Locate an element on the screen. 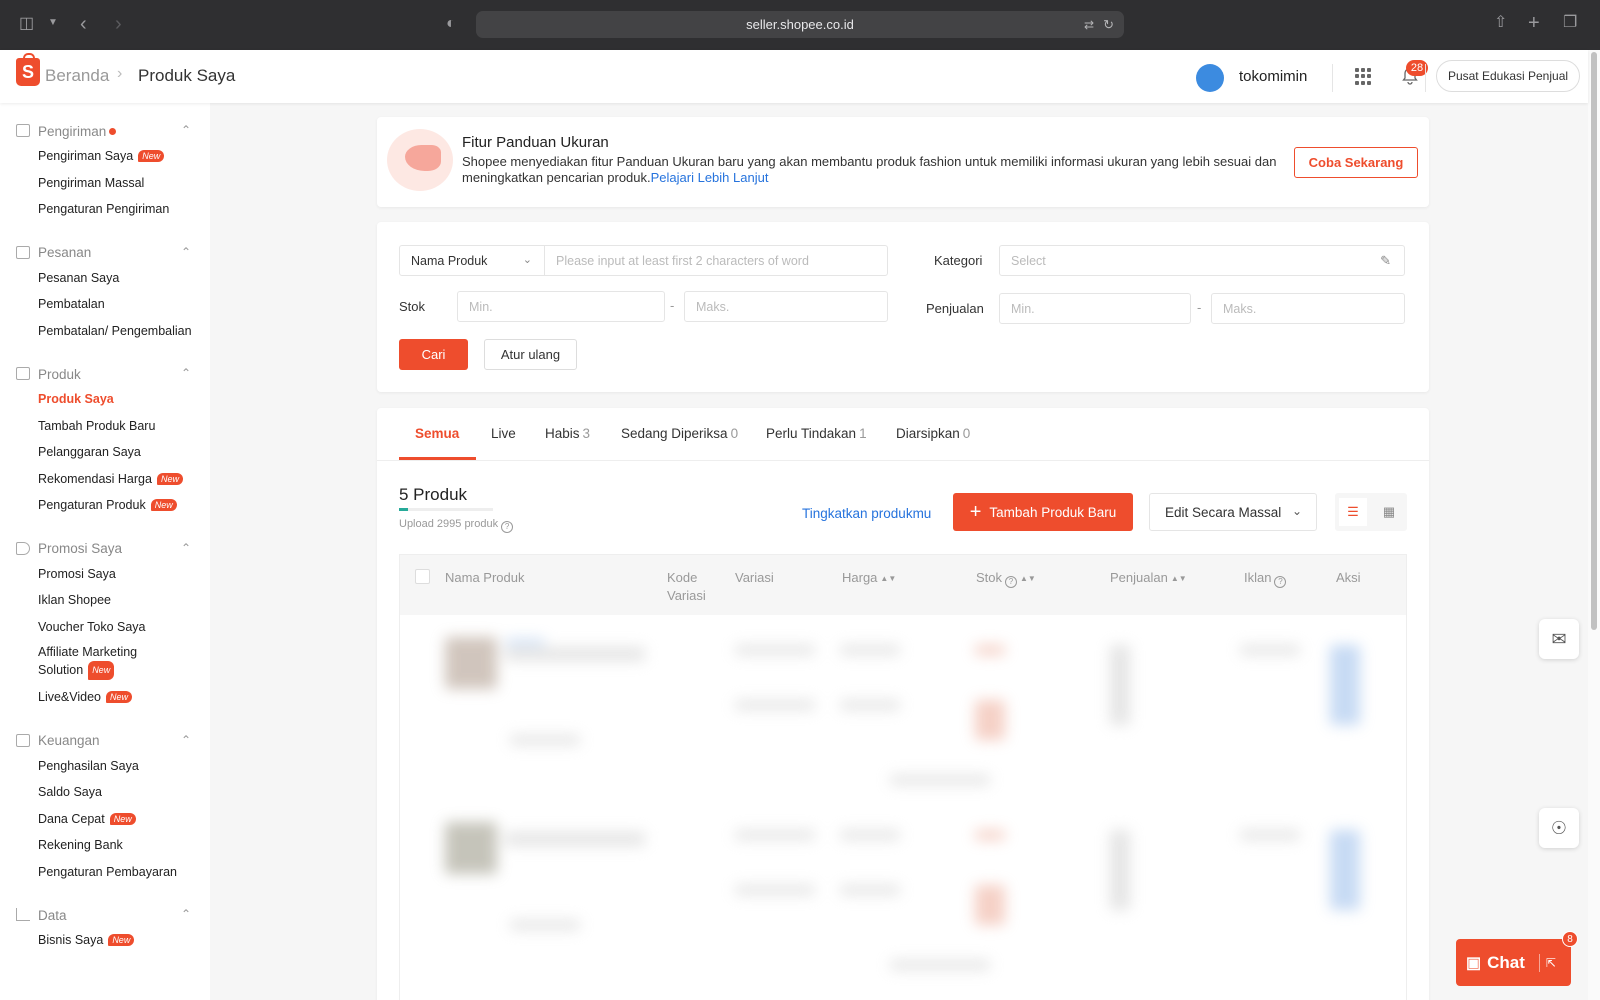 Image resolution: width=1600 pixels, height=1000 pixels. sidebar-item-affiliate: Affiliate Marketing Solution New is located at coordinates (105, 662).